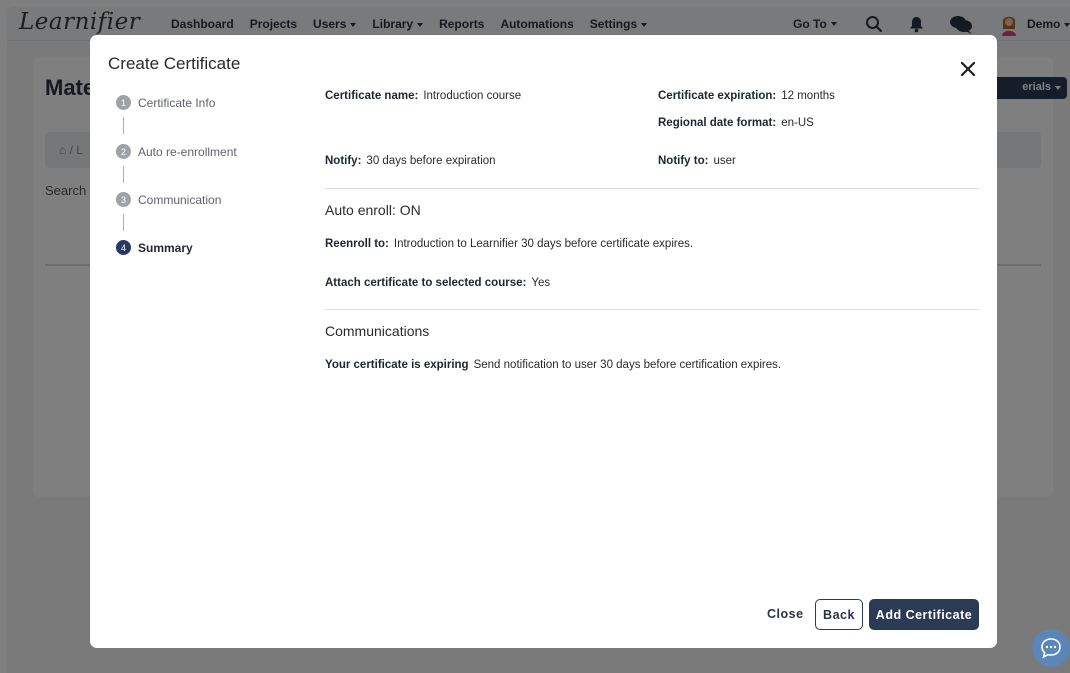 This screenshot has width=1070, height=673. Describe the element at coordinates (123, 247) in the screenshot. I see `step-number: 4` at that location.